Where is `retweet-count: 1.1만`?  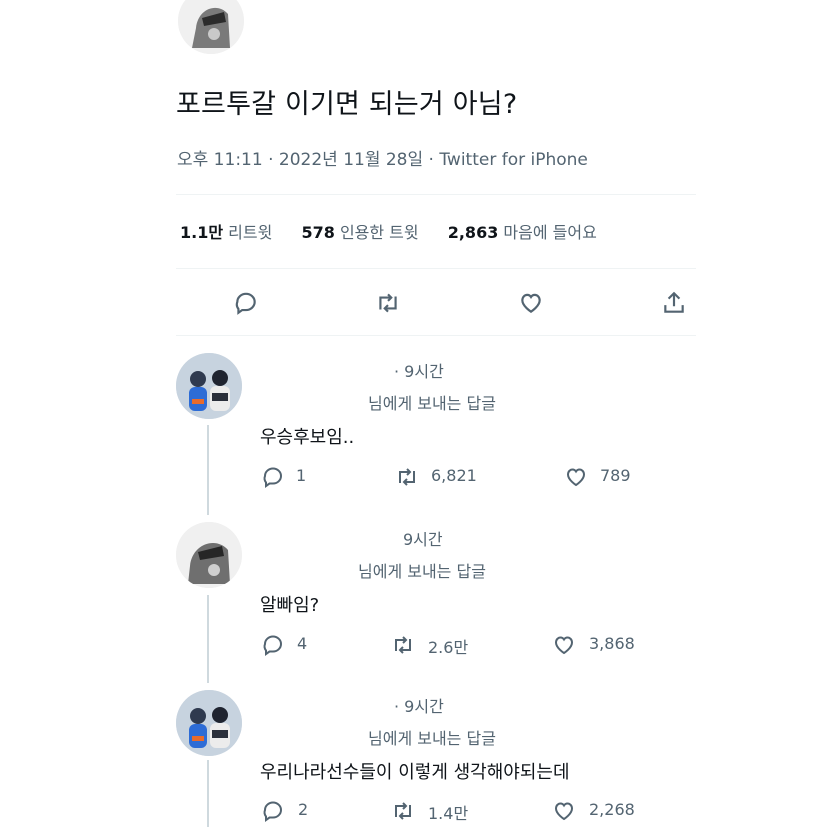
retweet-count: 1.1만 is located at coordinates (202, 232).